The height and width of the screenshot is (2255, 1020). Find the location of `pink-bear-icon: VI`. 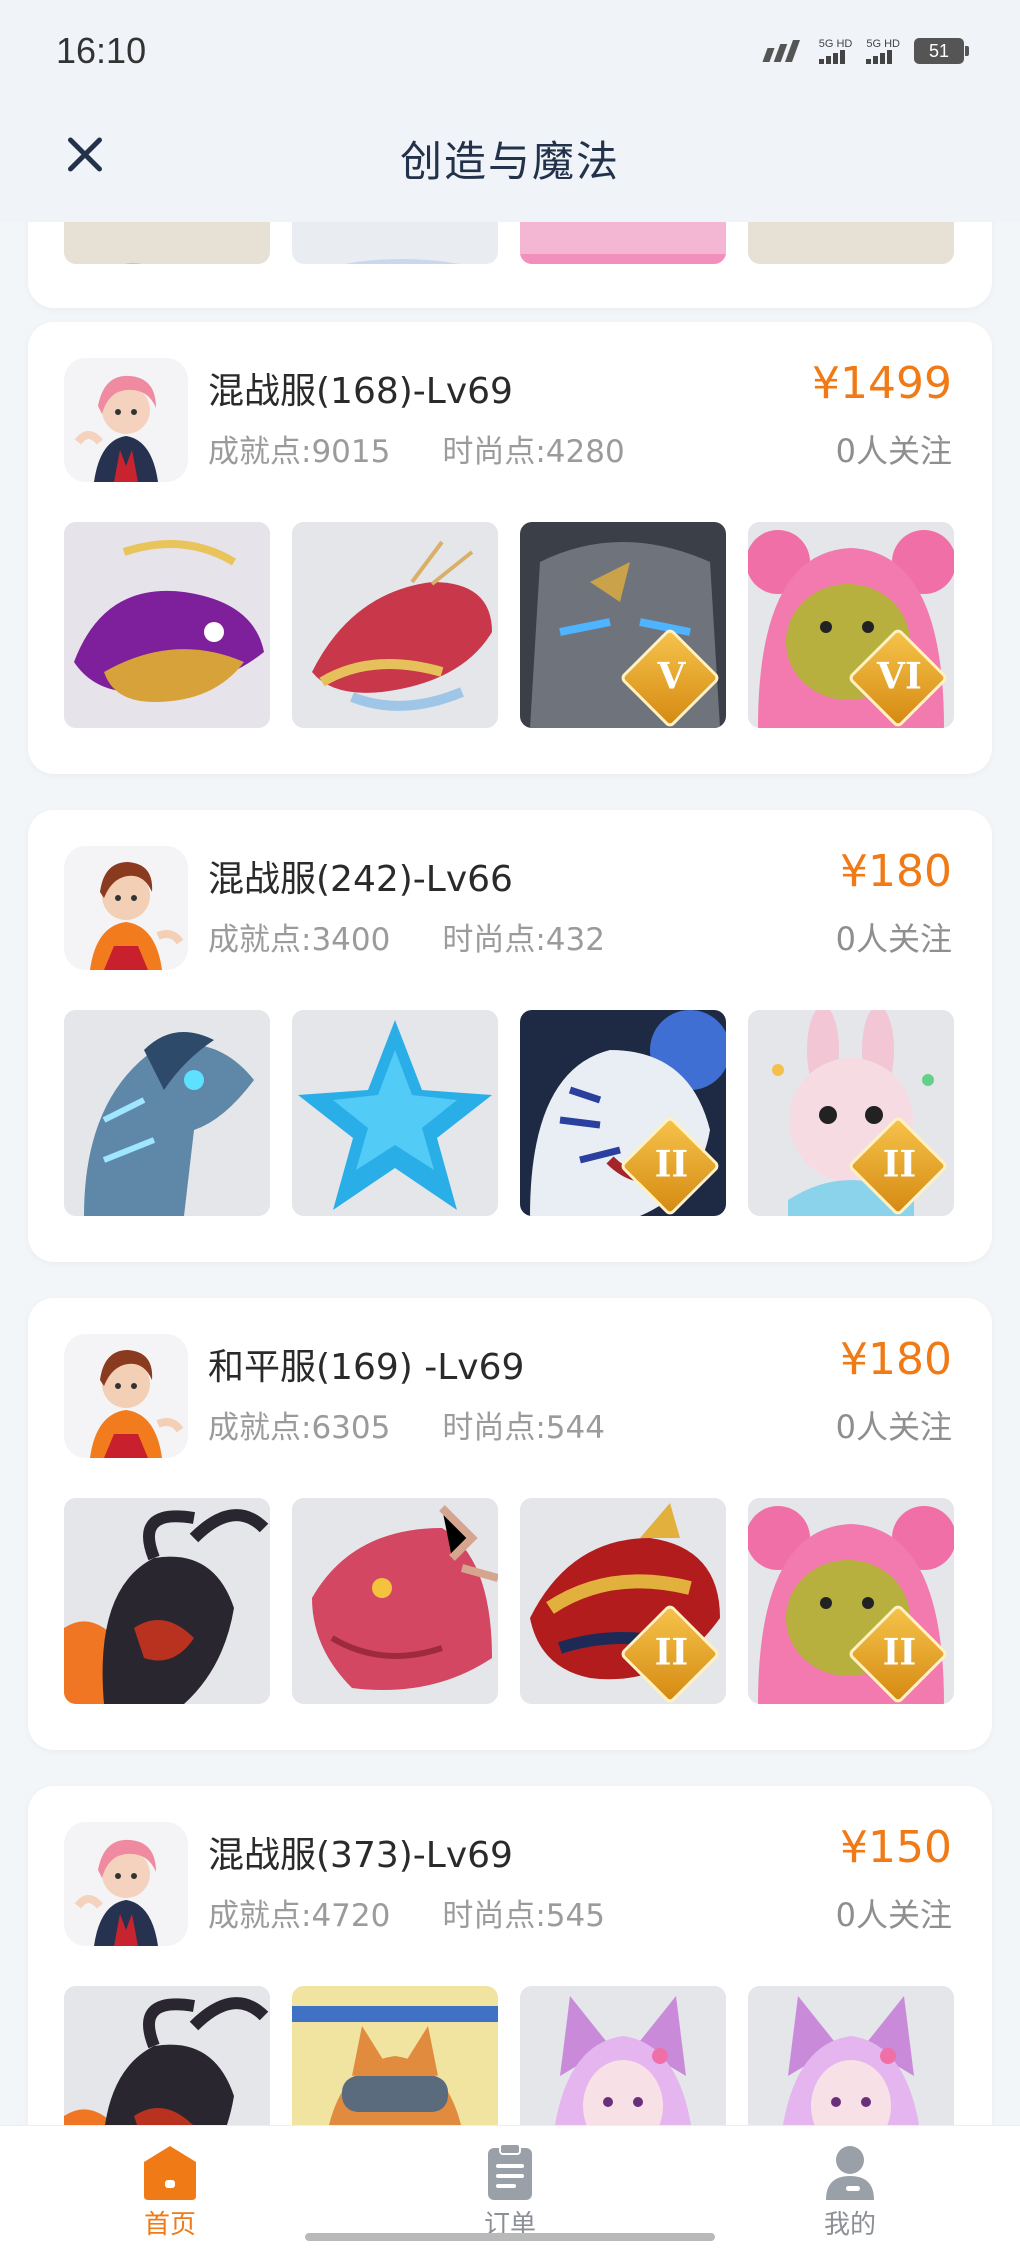

pink-bear-icon: VI is located at coordinates (851, 625).